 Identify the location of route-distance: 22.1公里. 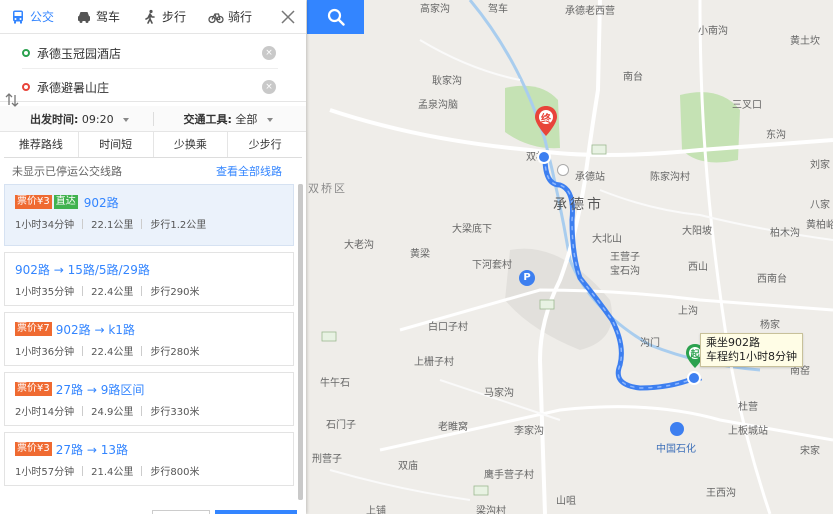
(112, 225).